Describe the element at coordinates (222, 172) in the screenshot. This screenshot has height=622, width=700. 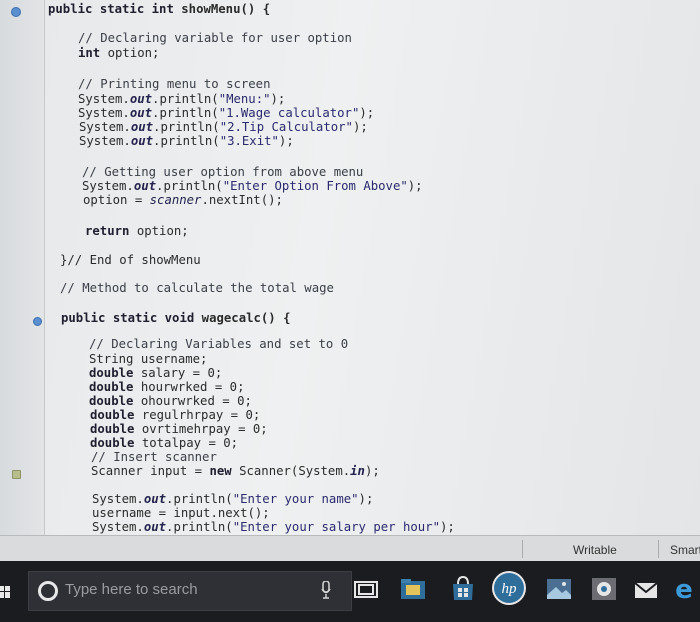
I see `code-line: // Getting user option from above menu` at that location.